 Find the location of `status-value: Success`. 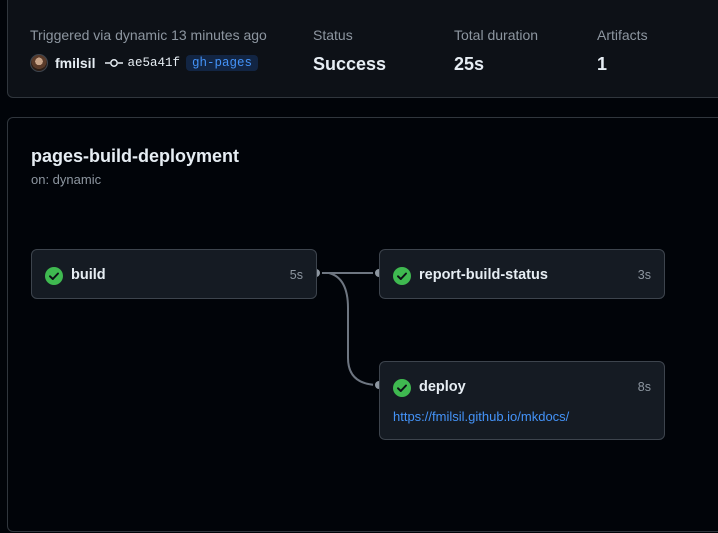

status-value: Success is located at coordinates (350, 64).